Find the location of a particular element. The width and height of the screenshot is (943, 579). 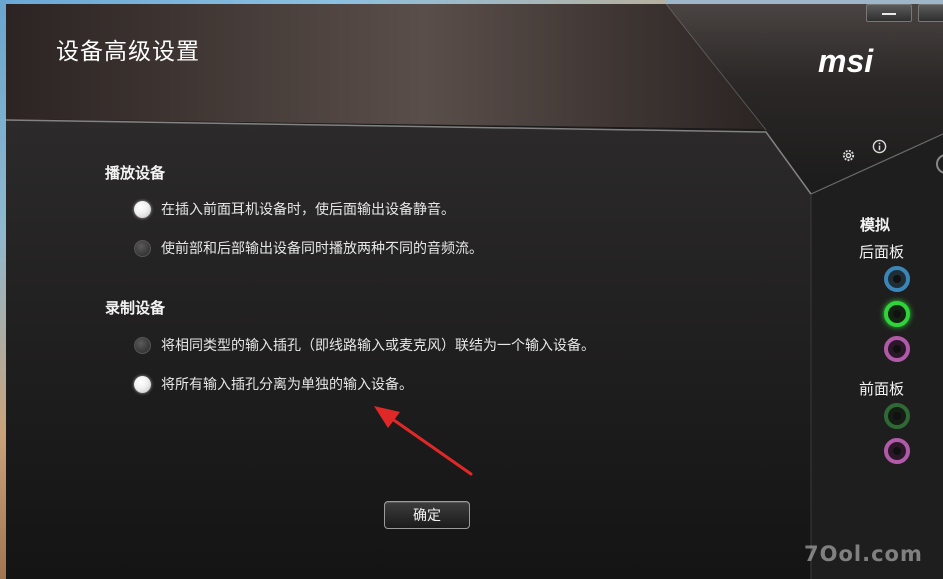

rear-panel-label: 后面板 is located at coordinates (882, 252).